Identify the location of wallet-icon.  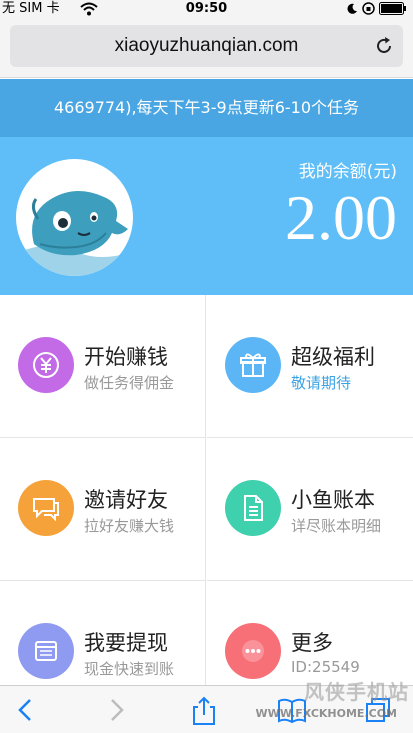
(46, 651).